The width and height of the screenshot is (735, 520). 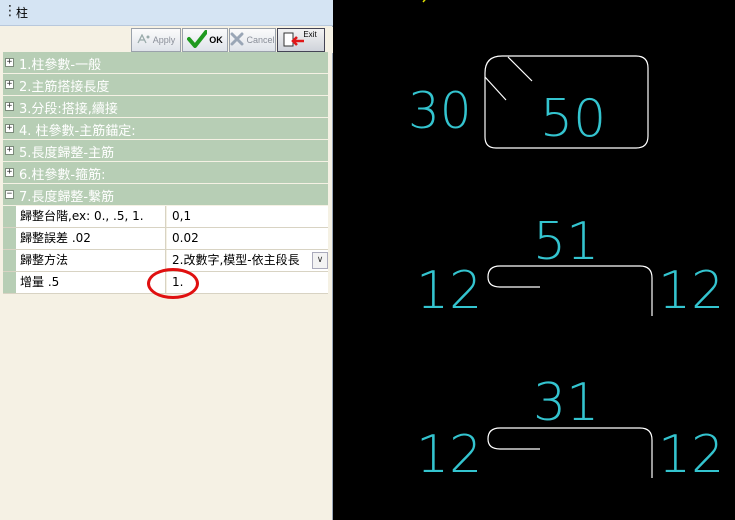 I want to click on group-row: +5.長度歸整-主筋, so click(x=165, y=151).